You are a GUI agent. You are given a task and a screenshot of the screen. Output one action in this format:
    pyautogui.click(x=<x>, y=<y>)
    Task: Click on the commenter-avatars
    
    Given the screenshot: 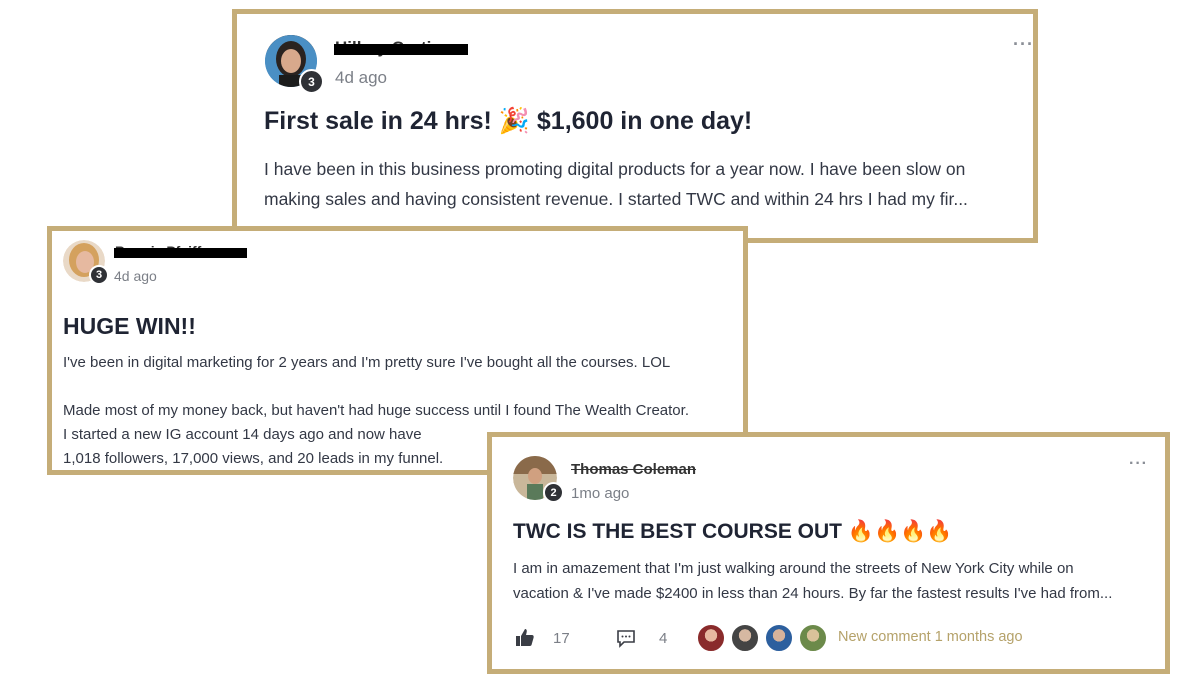 What is the action you would take?
    pyautogui.click(x=765, y=638)
    